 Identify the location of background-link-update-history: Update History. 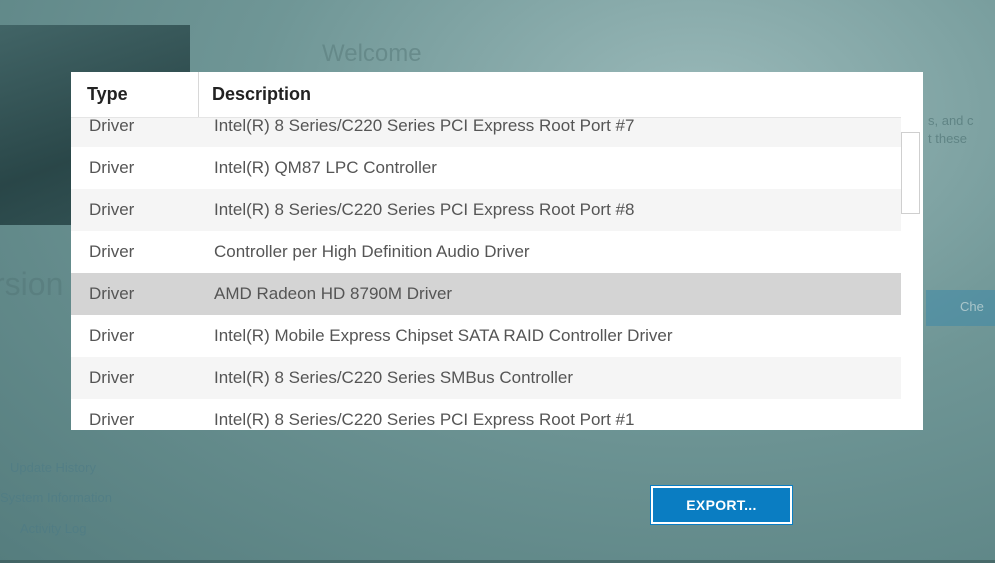
(53, 467).